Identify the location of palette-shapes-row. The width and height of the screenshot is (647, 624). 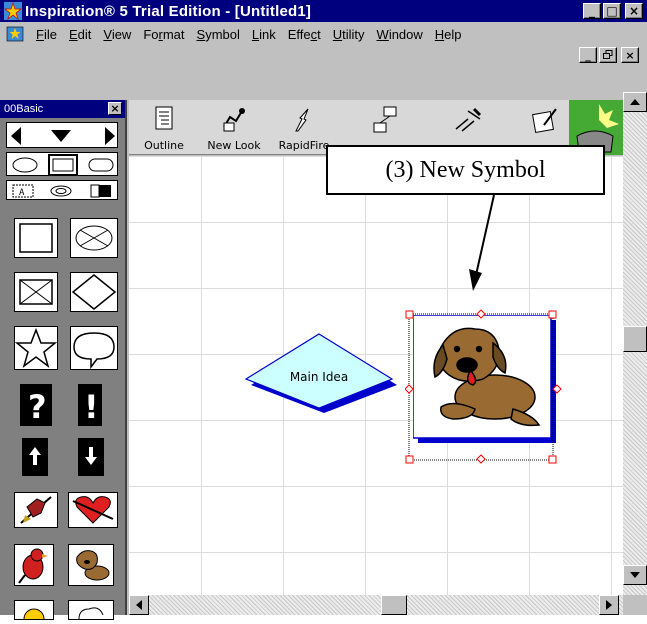
(62, 164).